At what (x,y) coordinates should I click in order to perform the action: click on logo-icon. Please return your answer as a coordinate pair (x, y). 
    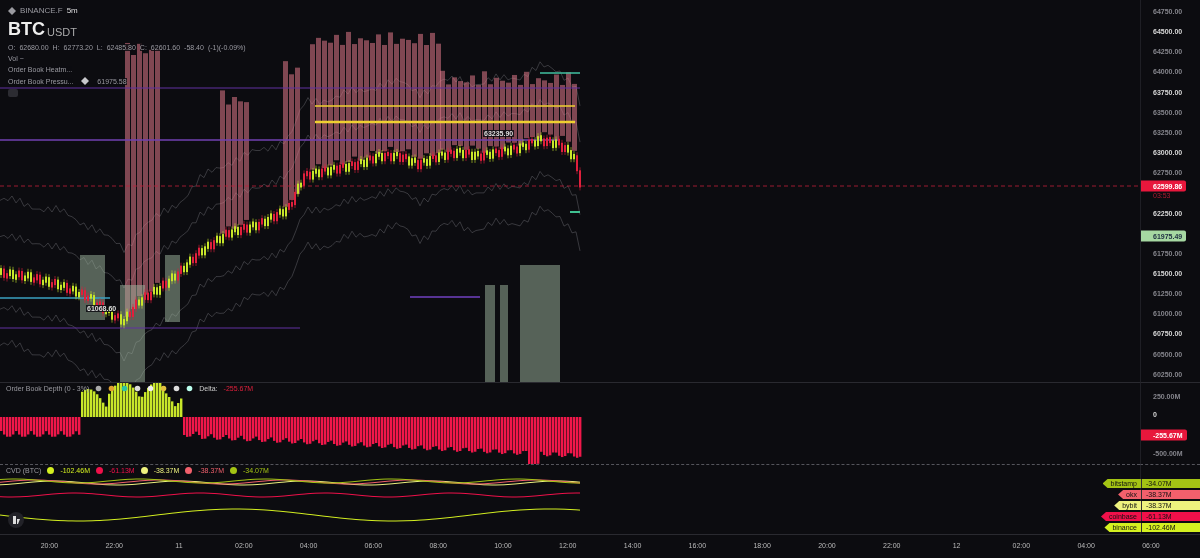
    Looking at the image, I should click on (16, 520).